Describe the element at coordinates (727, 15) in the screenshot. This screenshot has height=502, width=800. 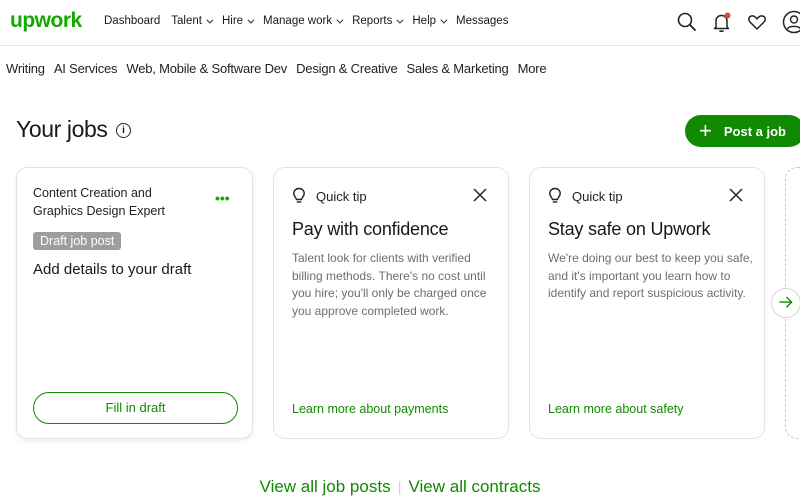
I see `notification-dot` at that location.